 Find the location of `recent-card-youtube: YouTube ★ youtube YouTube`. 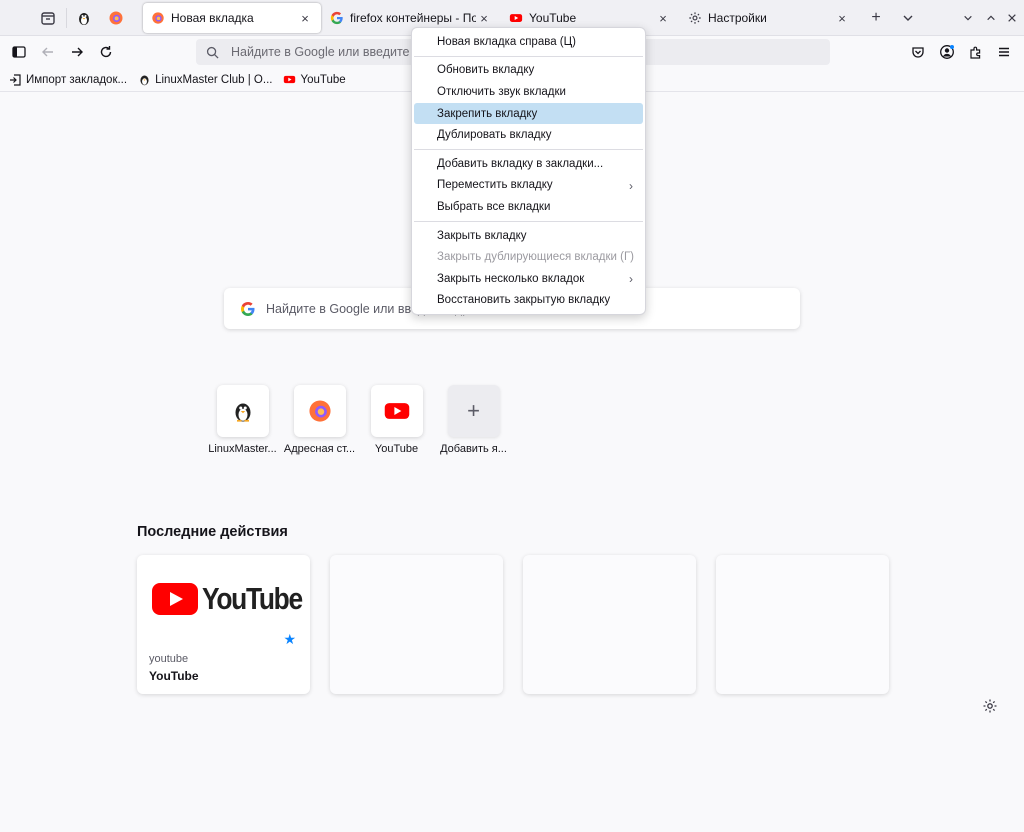

recent-card-youtube: YouTube ★ youtube YouTube is located at coordinates (223, 624).